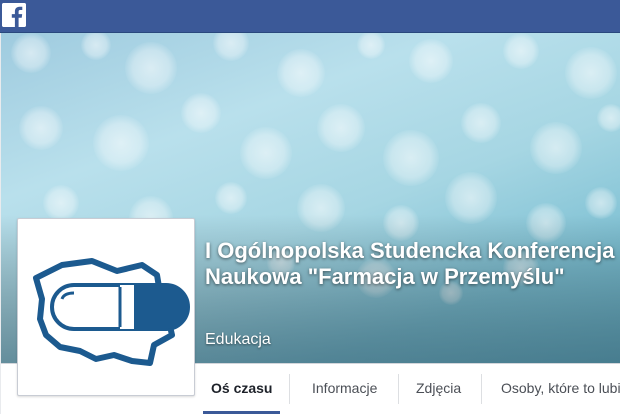 The image size is (620, 414). Describe the element at coordinates (111, 312) in the screenshot. I see `poland-map-capsule-logo-icon` at that location.